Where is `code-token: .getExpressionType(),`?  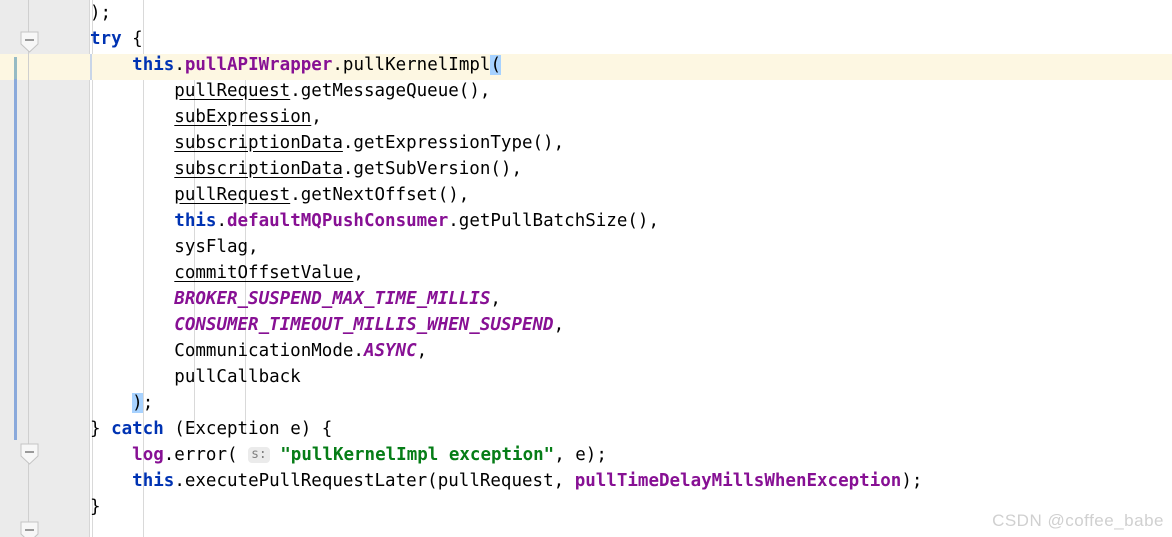
code-token: .getExpressionType(), is located at coordinates (453, 143).